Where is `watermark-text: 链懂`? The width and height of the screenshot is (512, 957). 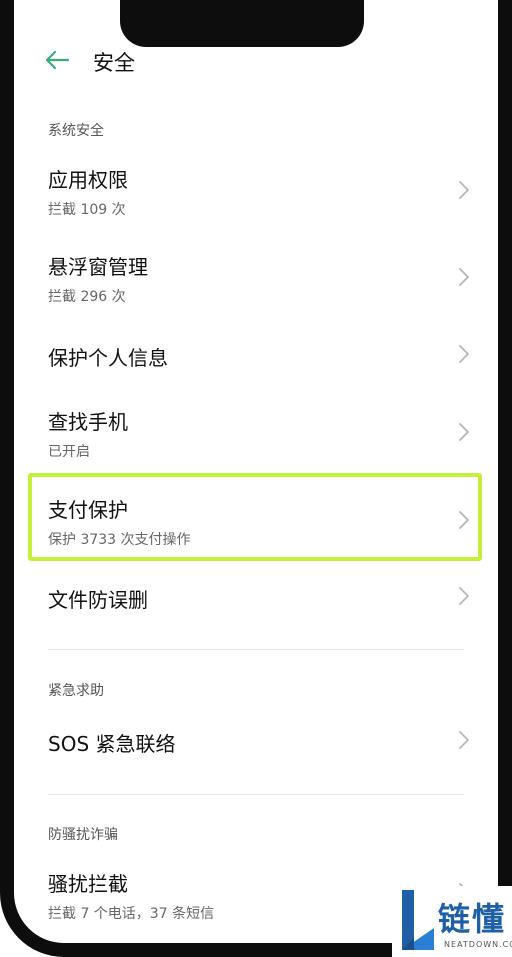
watermark-text: 链懂 is located at coordinates (472, 919).